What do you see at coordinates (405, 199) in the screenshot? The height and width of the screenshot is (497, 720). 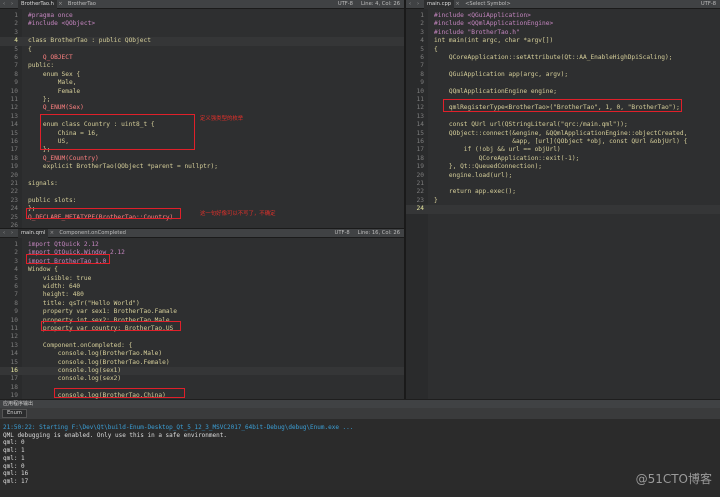 I see `vertical-splitter` at bounding box center [405, 199].